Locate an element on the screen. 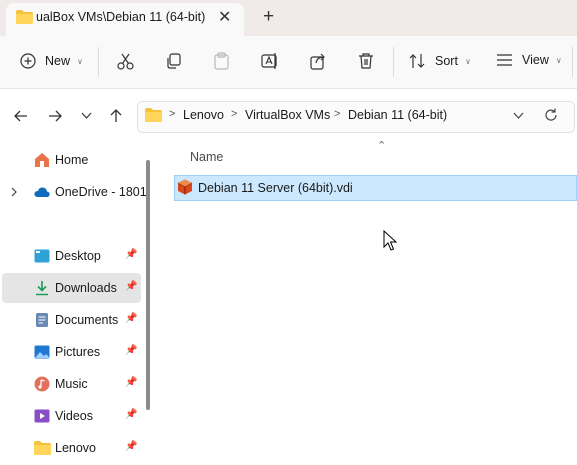 The height and width of the screenshot is (465, 577). sidebar-item-label: Lenovo is located at coordinates (76, 448).